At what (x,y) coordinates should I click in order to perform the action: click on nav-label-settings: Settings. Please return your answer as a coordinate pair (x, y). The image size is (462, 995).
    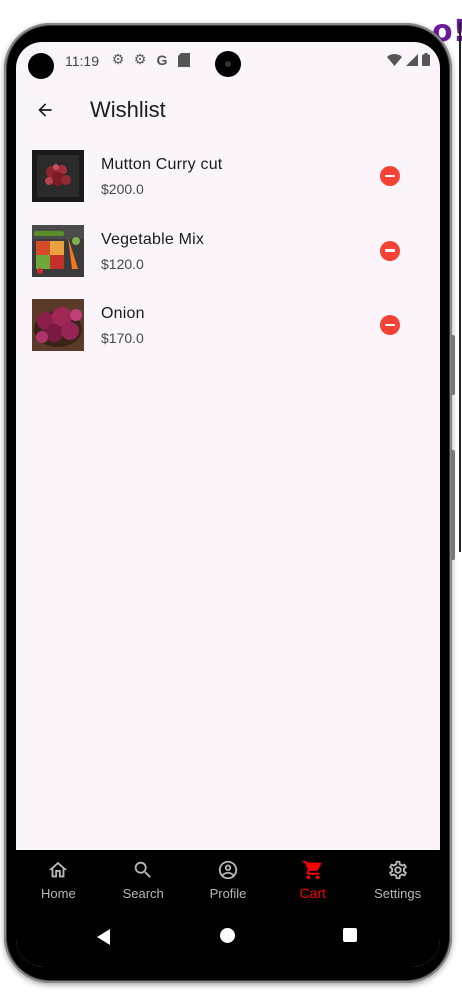
    Looking at the image, I should click on (398, 893).